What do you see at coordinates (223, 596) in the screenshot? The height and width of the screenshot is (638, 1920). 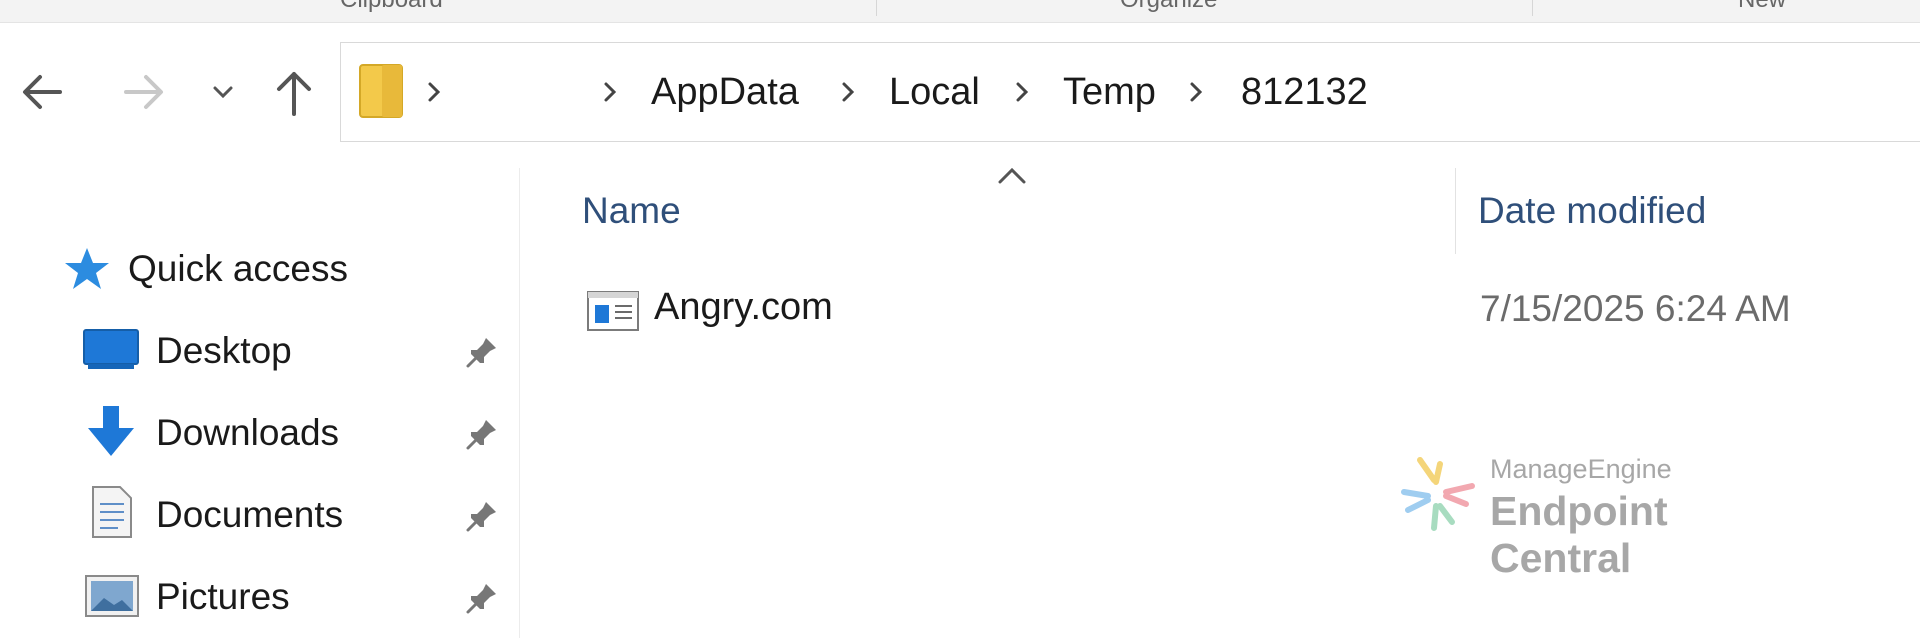 I see `nav-label-pictures: Pictures` at bounding box center [223, 596].